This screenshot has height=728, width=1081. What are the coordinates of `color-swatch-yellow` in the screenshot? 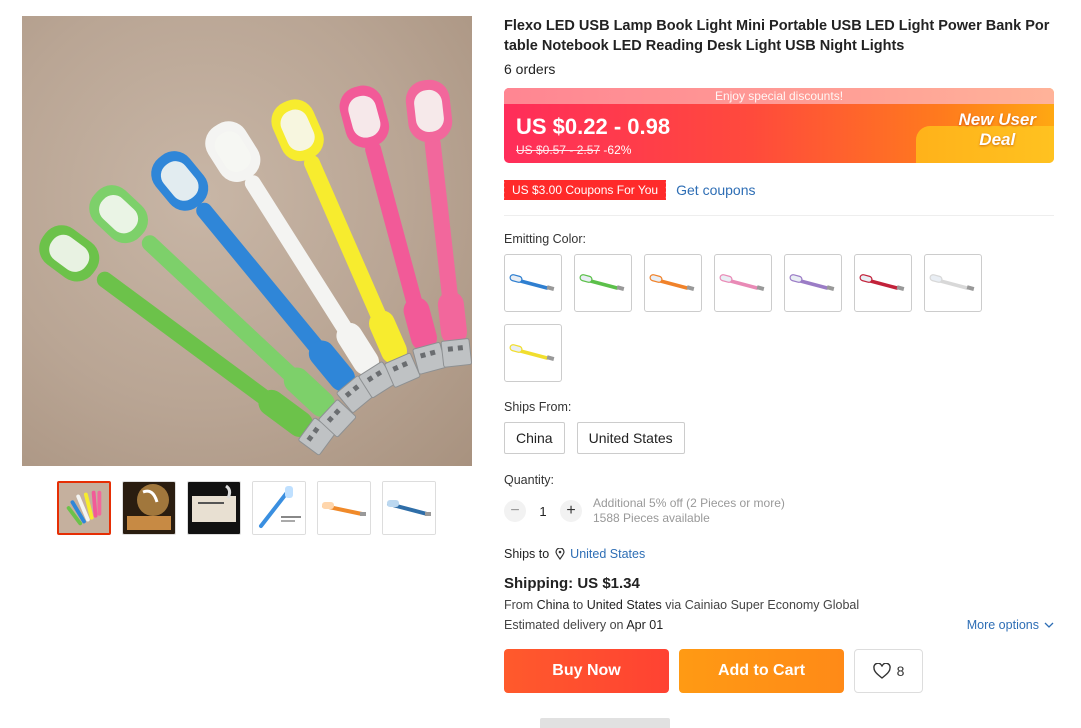 It's located at (533, 353).